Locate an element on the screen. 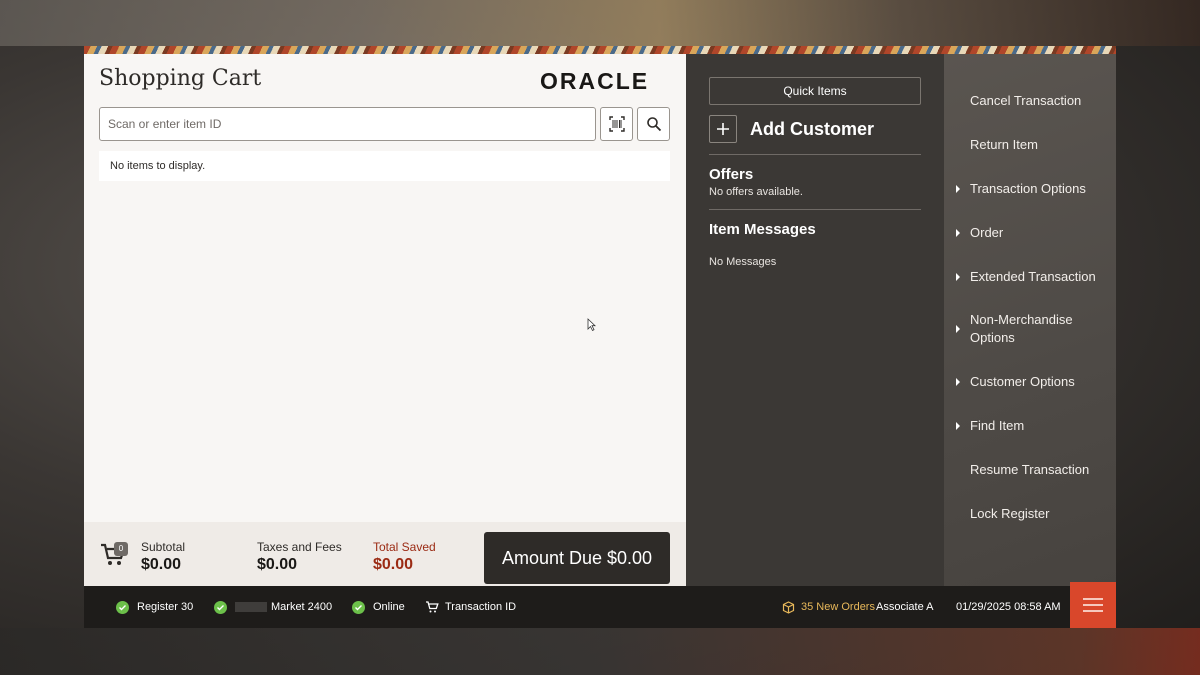 This screenshot has width=1200, height=675. subtotal-label: Subtotal is located at coordinates (163, 547).